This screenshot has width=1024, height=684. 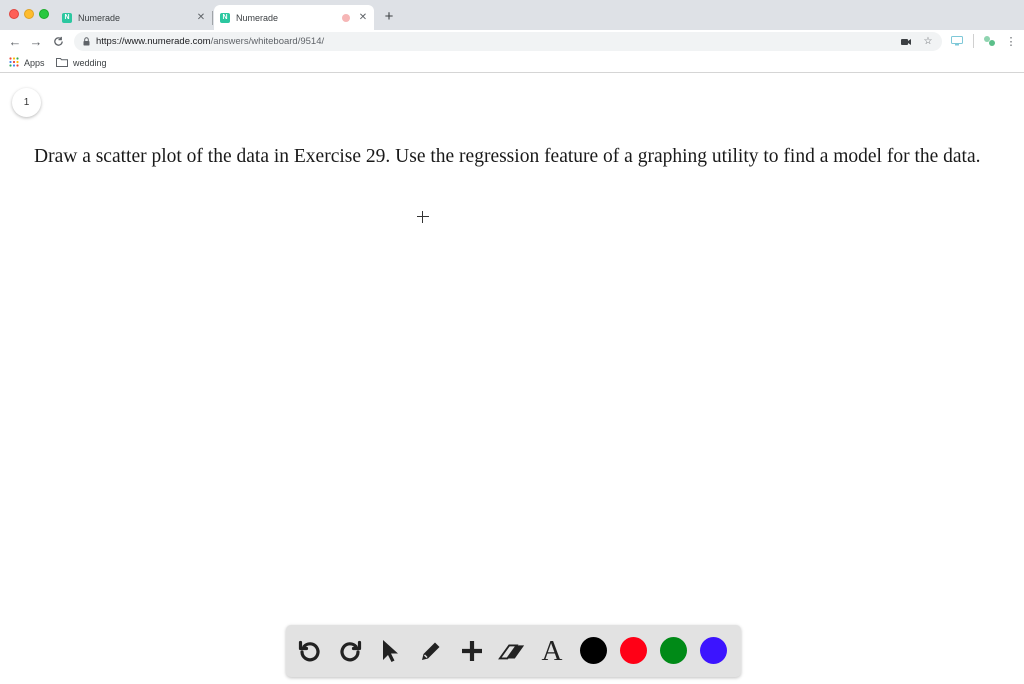 I want to click on folder-icon, so click(x=62, y=63).